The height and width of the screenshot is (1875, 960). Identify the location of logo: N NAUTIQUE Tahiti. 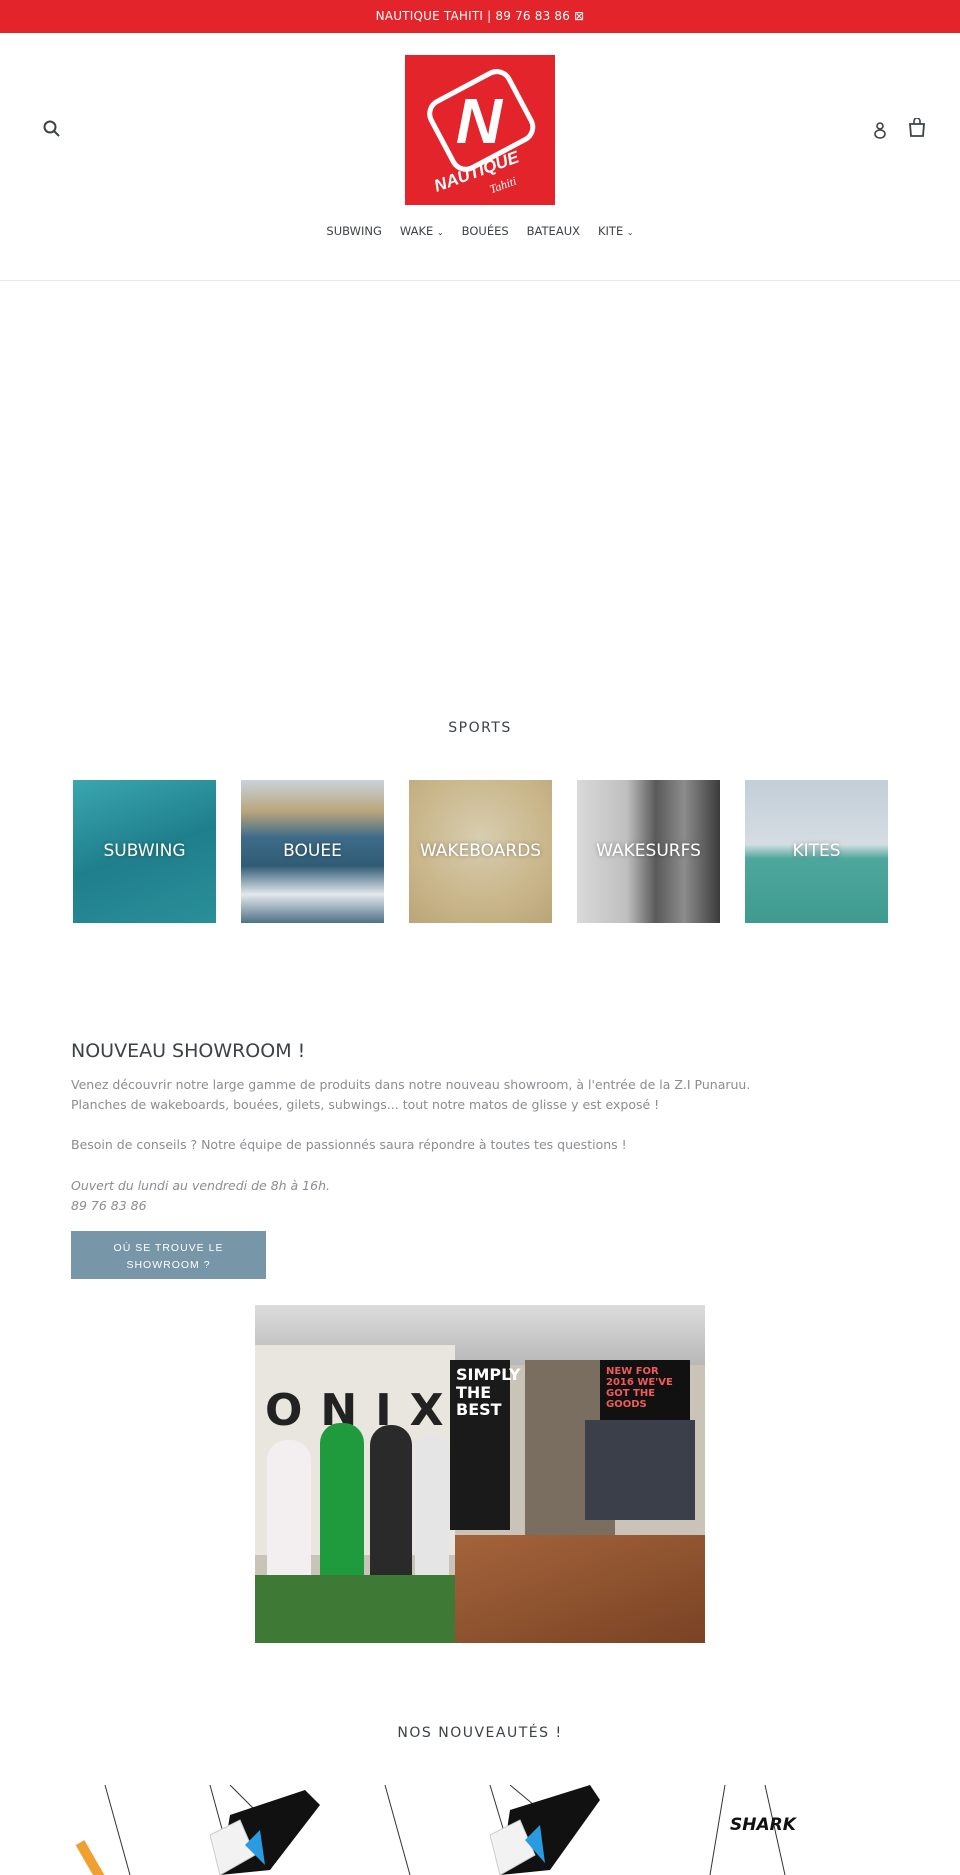
(480, 130).